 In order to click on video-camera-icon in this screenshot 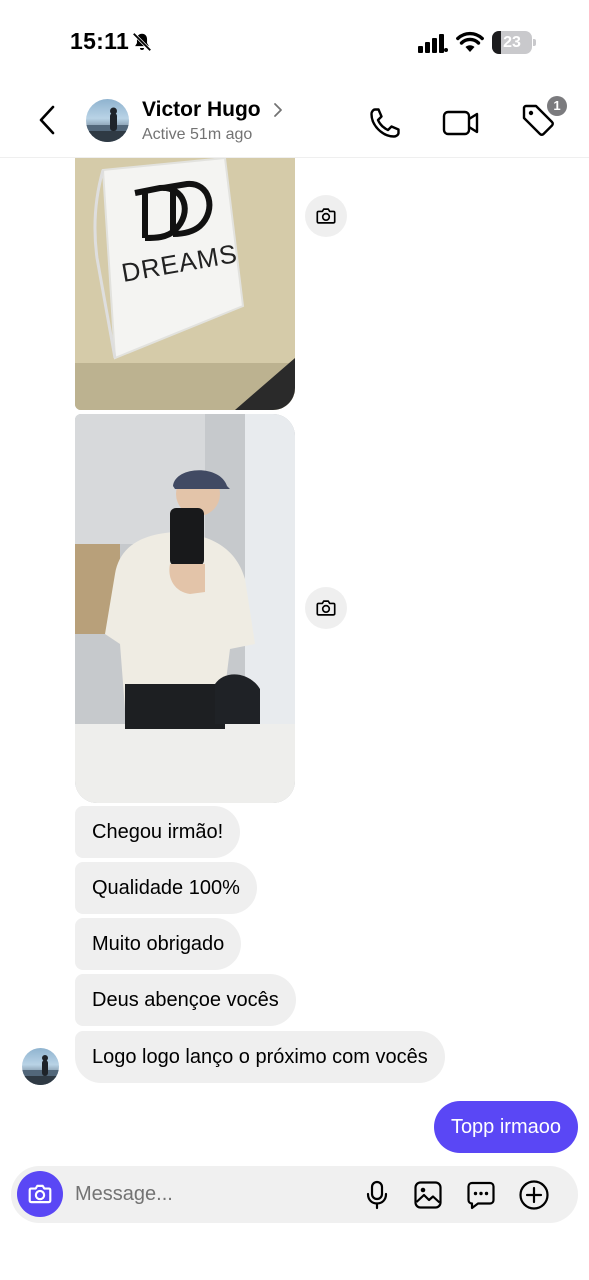, I will do `click(460, 123)`.